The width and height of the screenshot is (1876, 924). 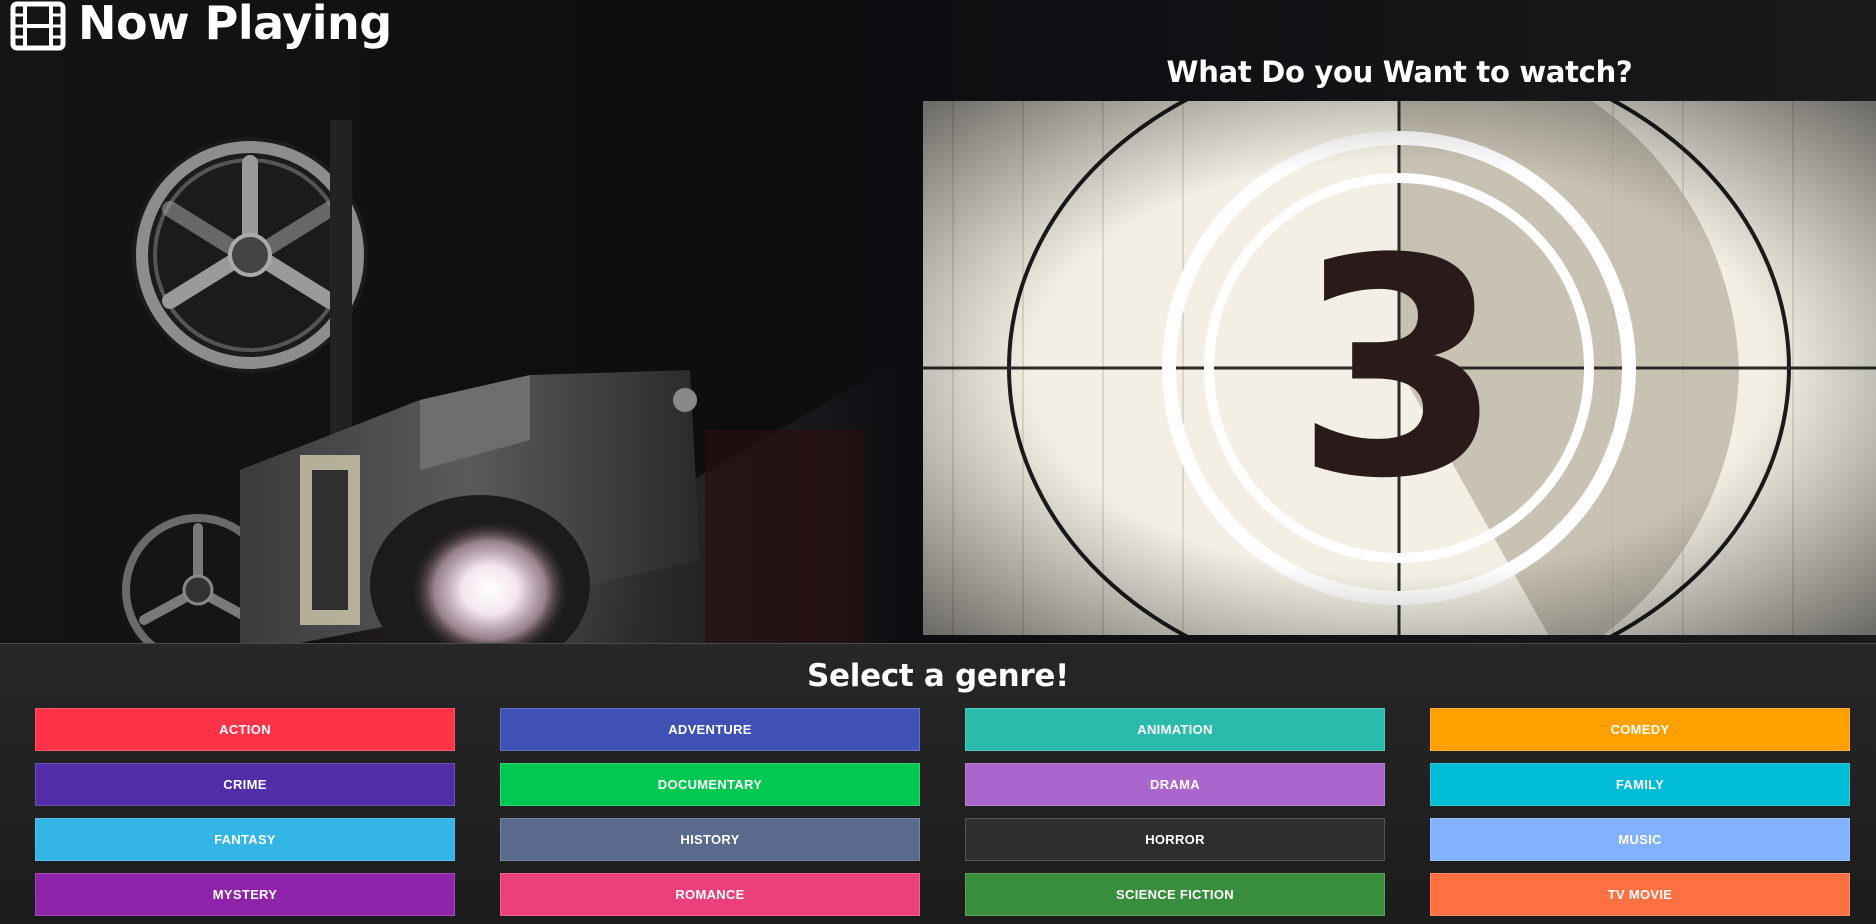 I want to click on genre-button-action: ACTION, so click(x=245, y=729).